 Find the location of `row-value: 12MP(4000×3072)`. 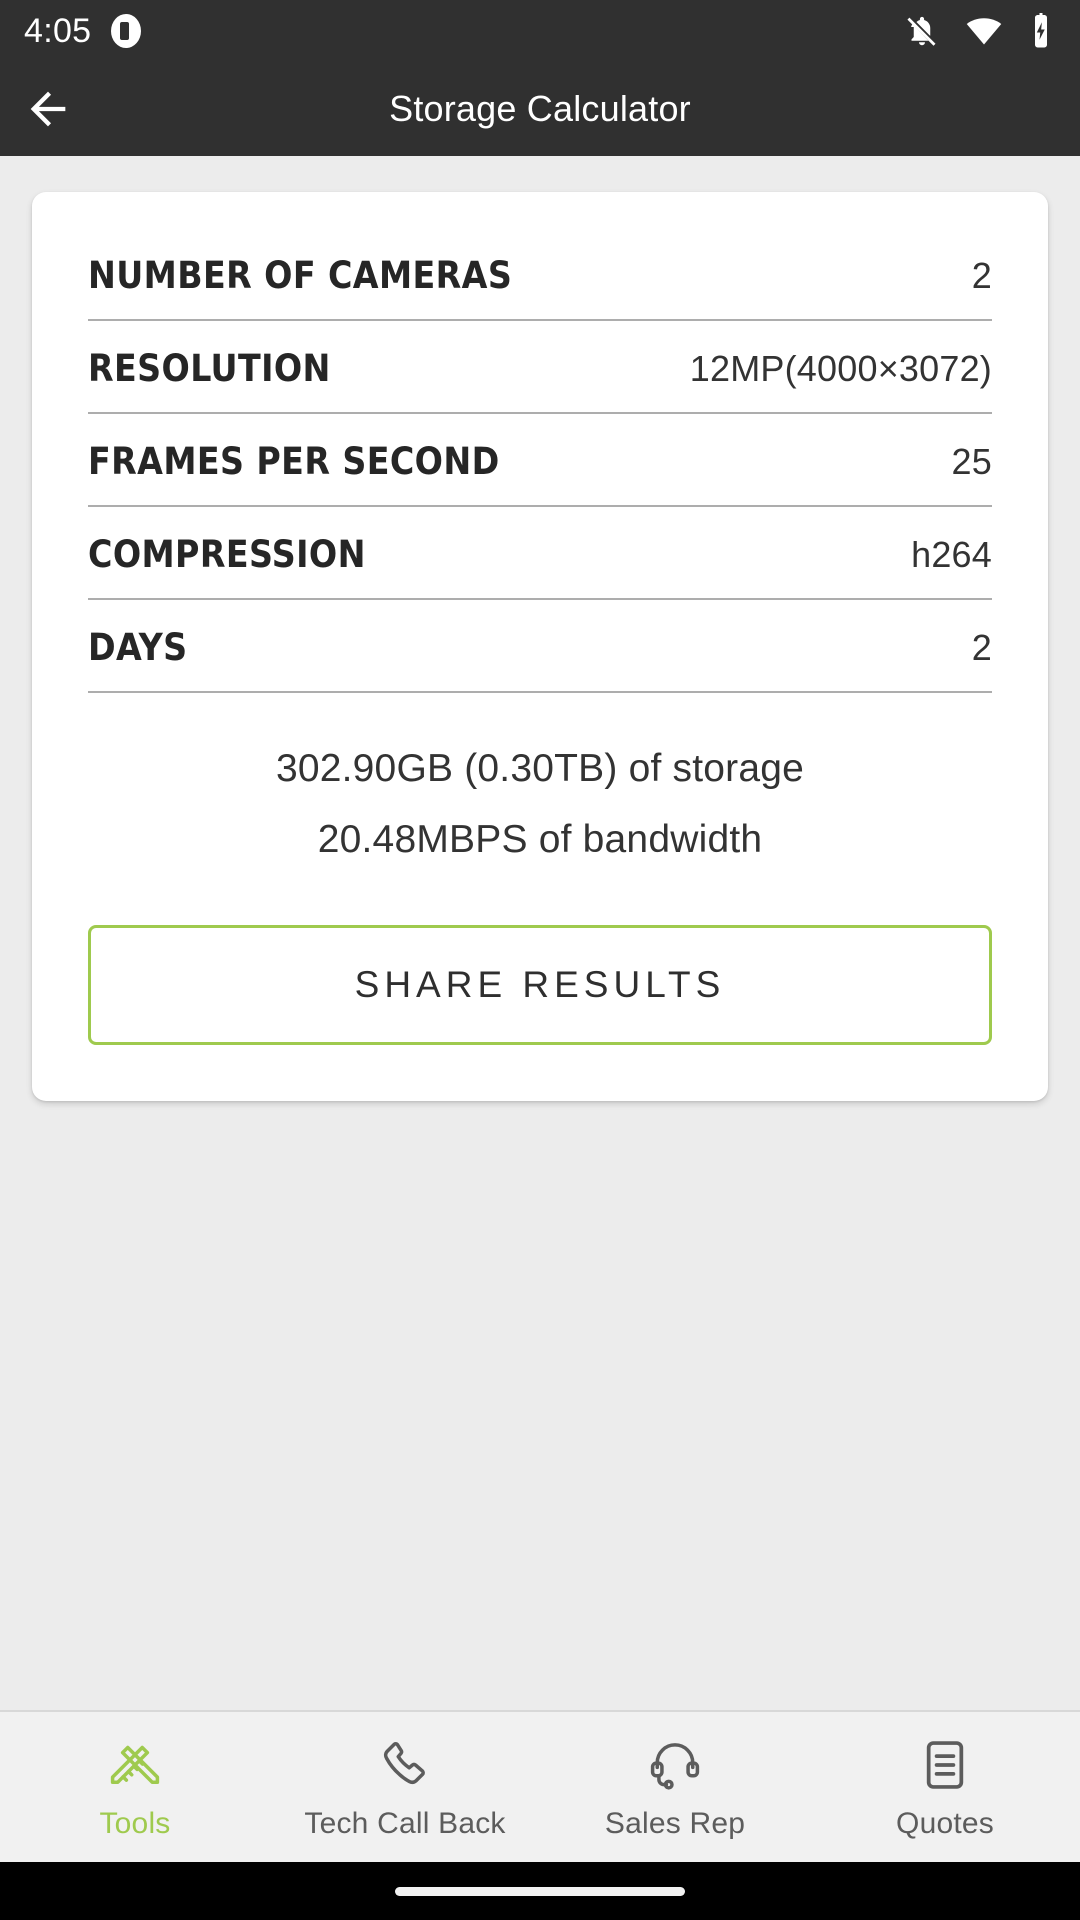

row-value: 12MP(4000×3072) is located at coordinates (840, 368).